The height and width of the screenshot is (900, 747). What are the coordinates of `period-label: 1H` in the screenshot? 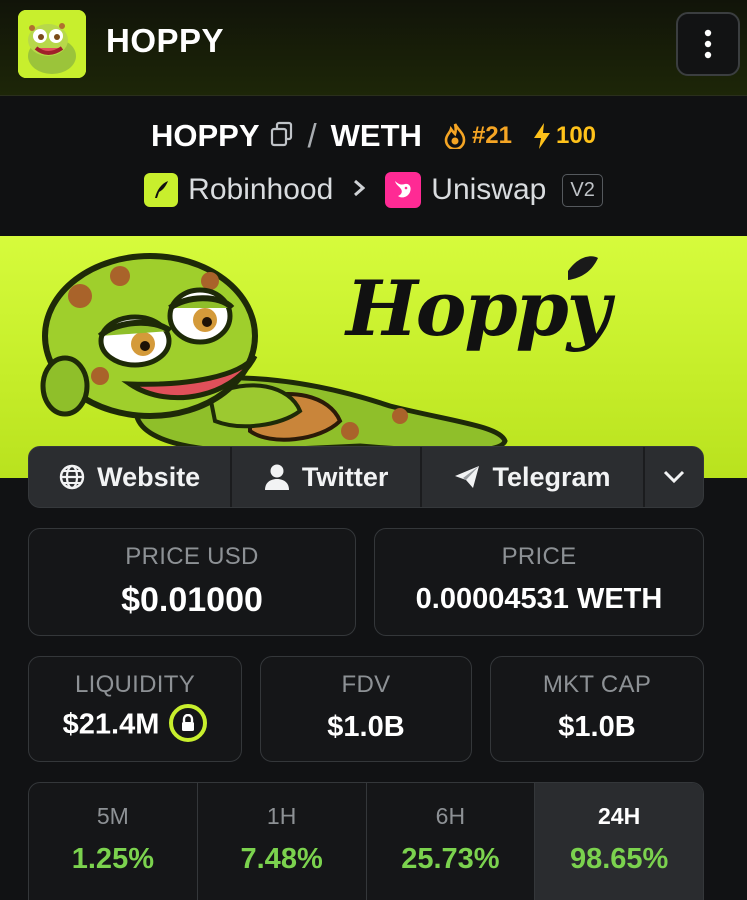 It's located at (281, 816).